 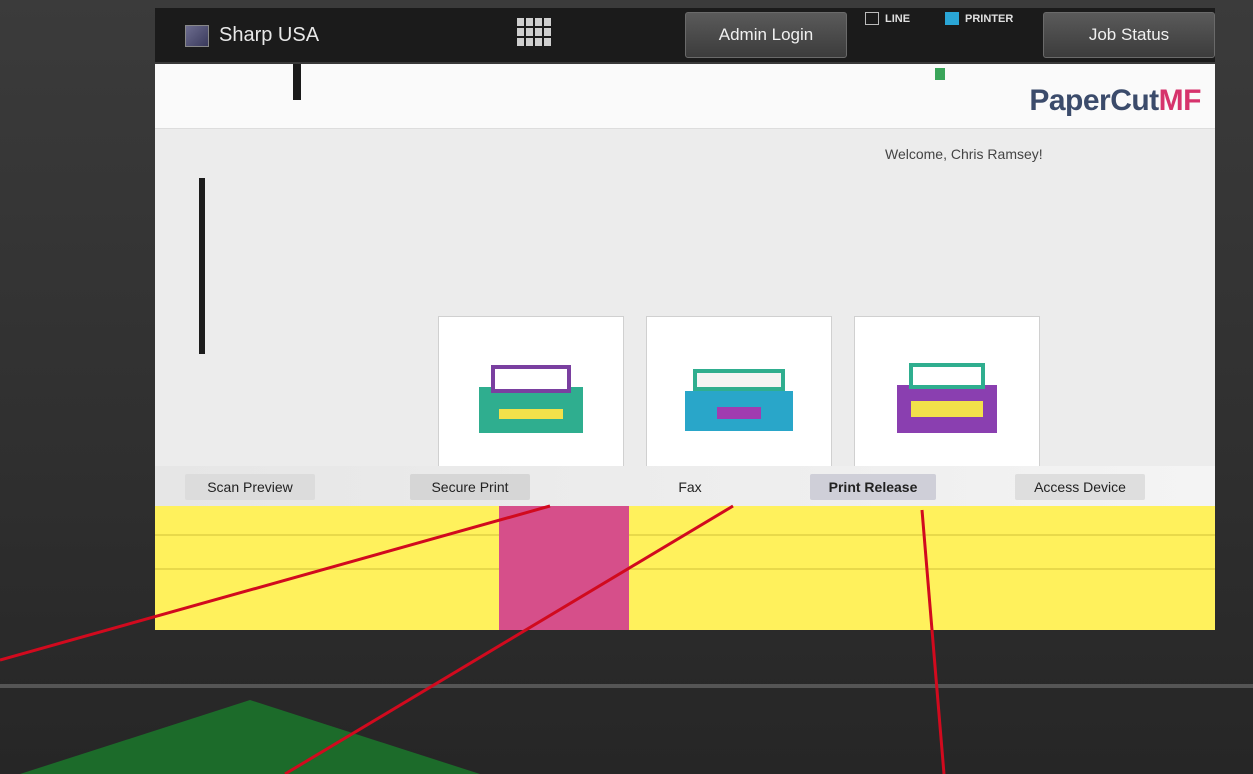 I want to click on keypad-icon, so click(x=534, y=32).